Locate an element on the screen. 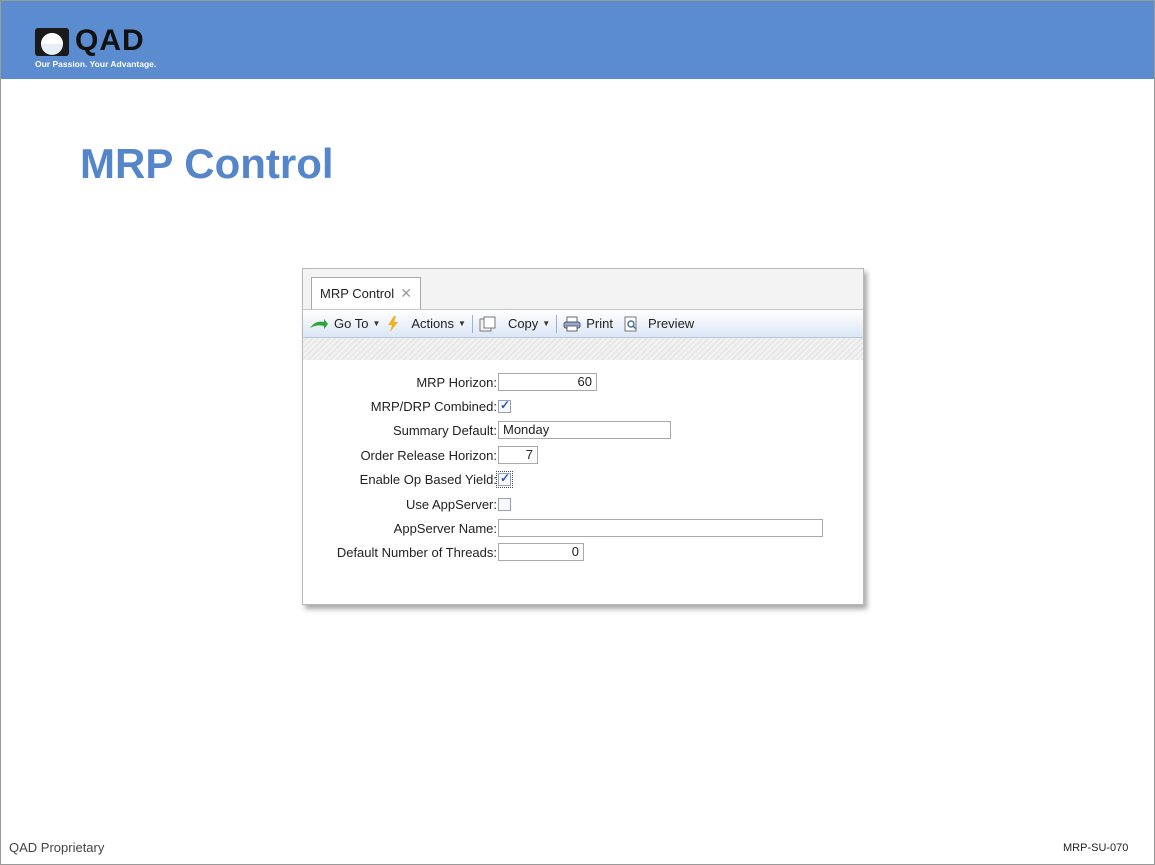  logo-text: QAD is located at coordinates (110, 40).